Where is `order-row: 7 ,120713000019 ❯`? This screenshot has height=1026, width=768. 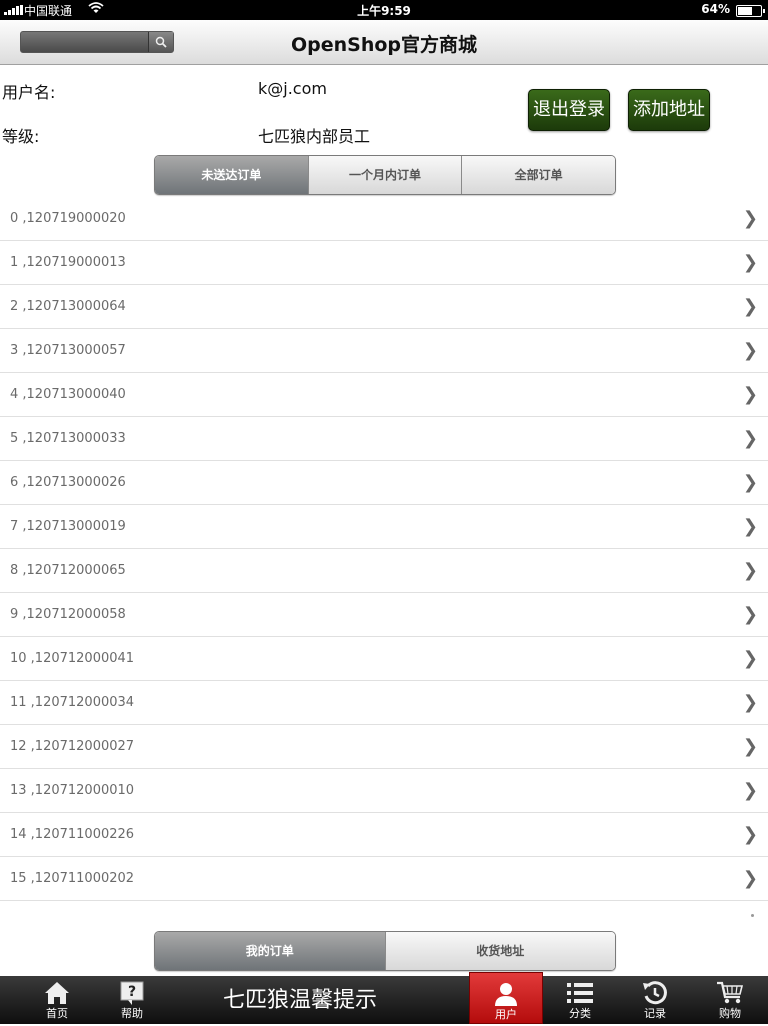 order-row: 7 ,120713000019 ❯ is located at coordinates (384, 527).